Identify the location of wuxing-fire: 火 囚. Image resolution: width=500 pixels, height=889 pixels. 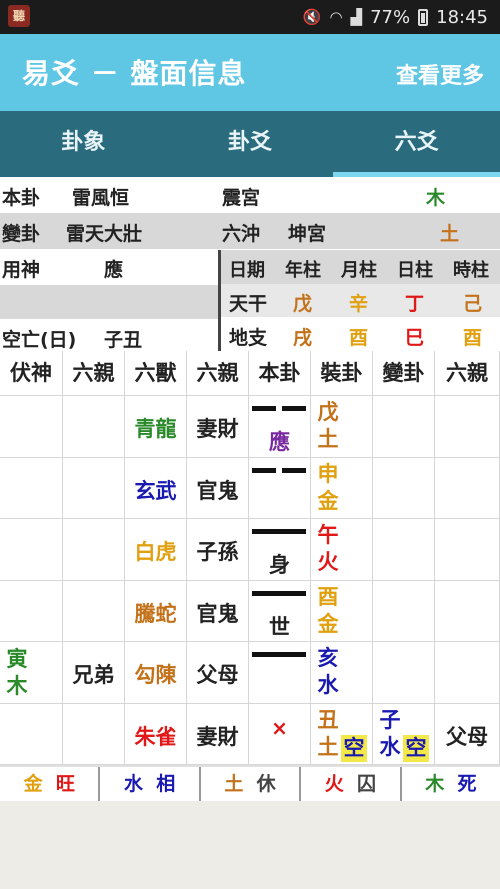
(351, 784).